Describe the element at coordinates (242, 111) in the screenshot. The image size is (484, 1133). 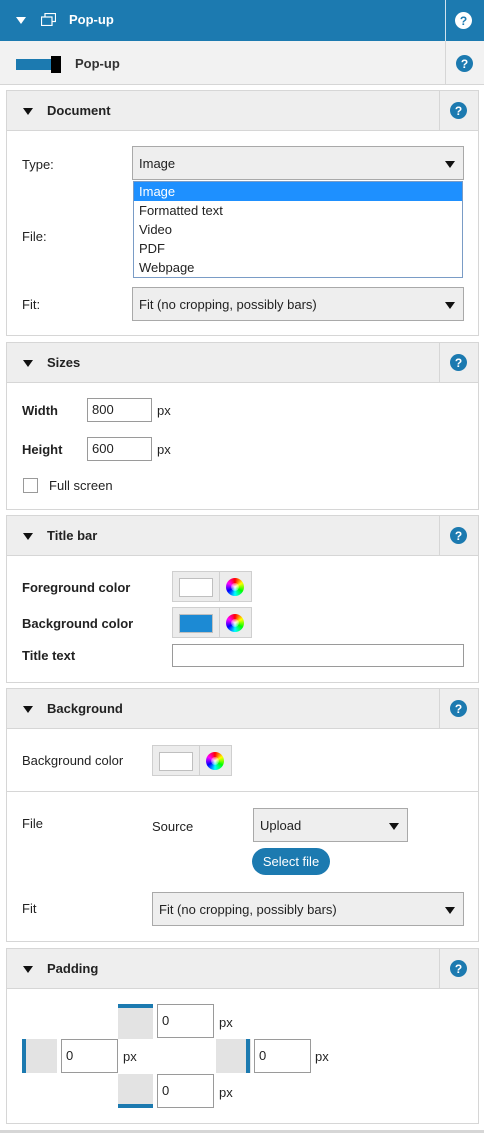
I see `document-panel-header: Document ?` at that location.